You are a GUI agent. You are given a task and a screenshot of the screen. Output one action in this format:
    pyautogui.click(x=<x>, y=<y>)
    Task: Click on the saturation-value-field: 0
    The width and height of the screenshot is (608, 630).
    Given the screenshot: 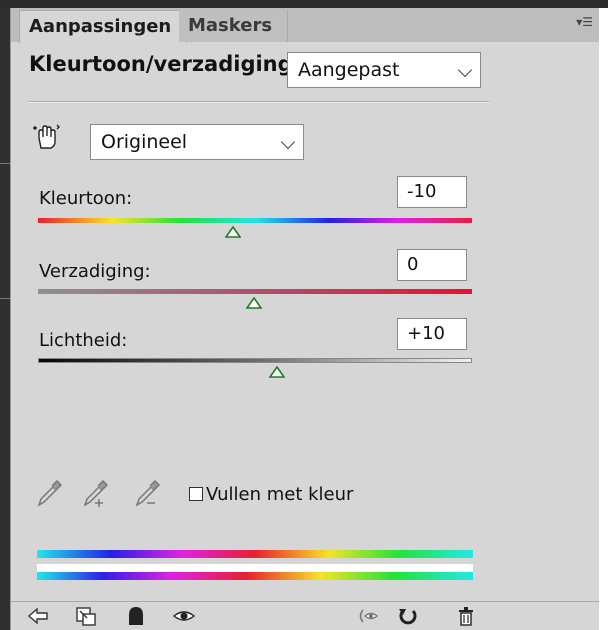 What is the action you would take?
    pyautogui.click(x=432, y=265)
    